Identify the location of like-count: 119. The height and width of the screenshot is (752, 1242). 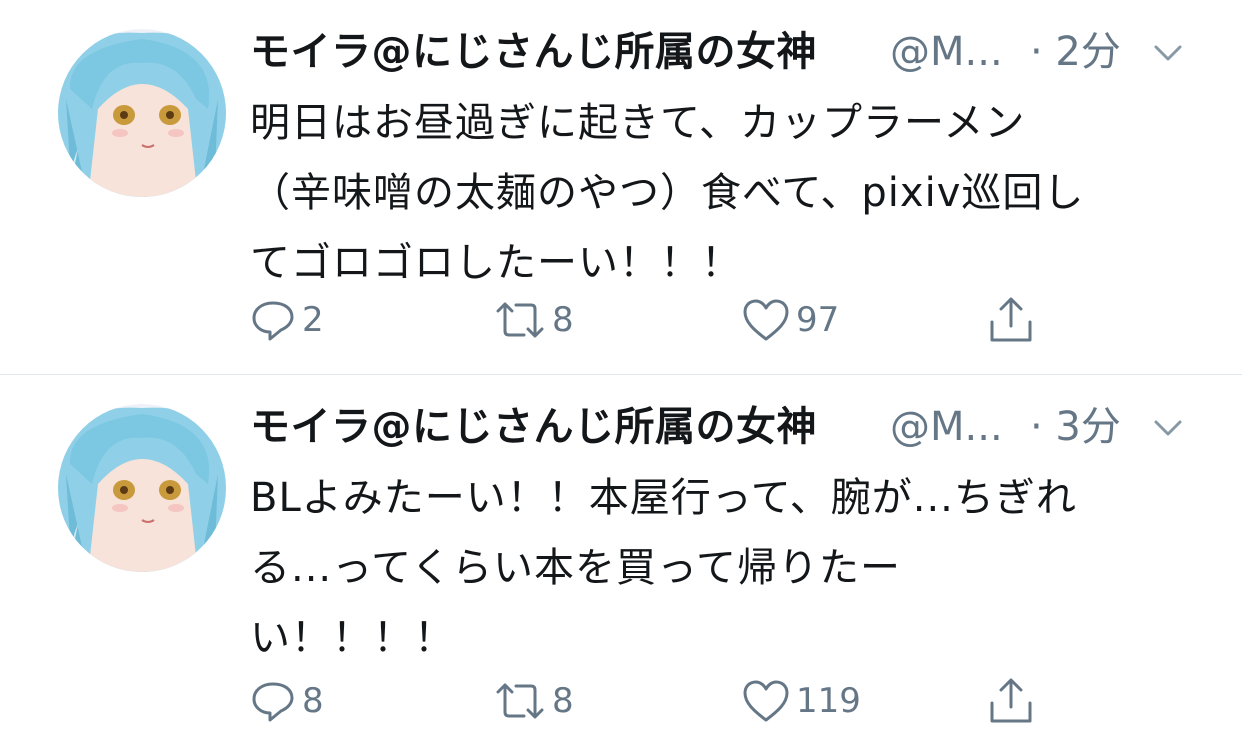
(828, 701).